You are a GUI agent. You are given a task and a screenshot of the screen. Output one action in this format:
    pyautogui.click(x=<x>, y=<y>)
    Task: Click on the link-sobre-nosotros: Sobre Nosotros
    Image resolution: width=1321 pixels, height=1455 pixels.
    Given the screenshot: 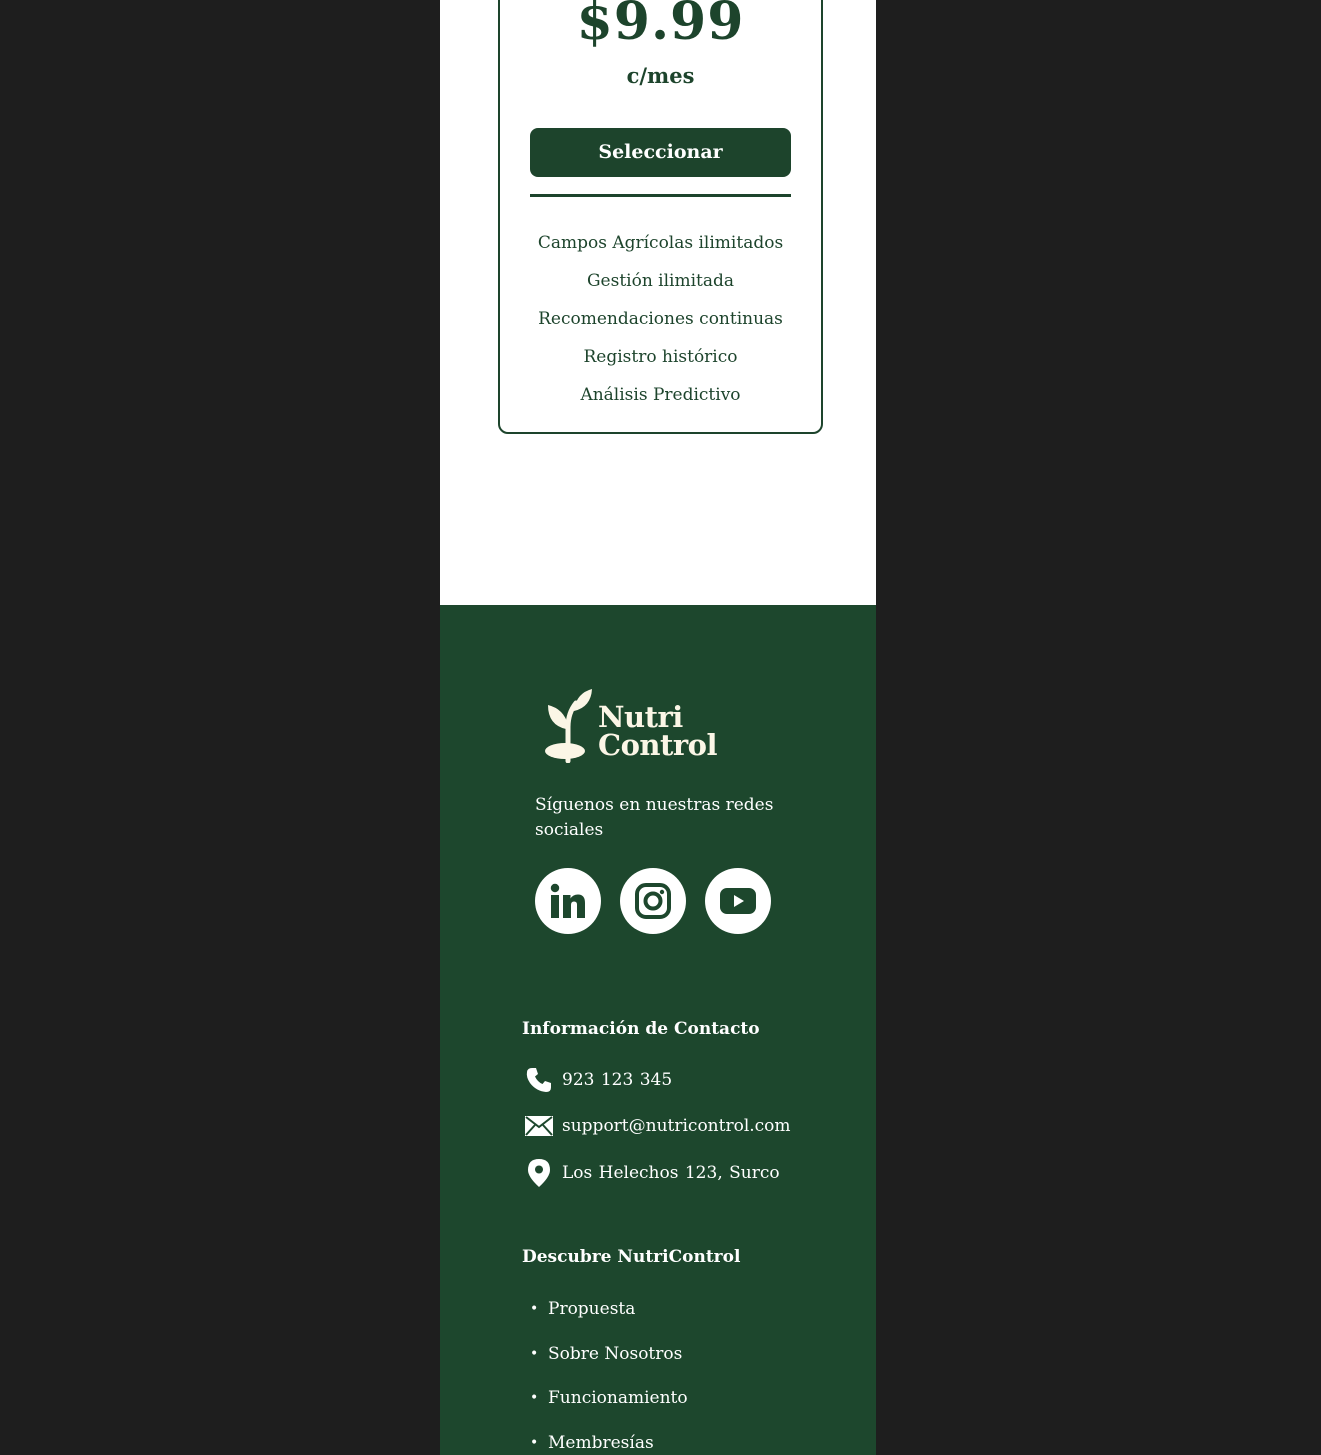 What is the action you would take?
    pyautogui.click(x=615, y=1354)
    